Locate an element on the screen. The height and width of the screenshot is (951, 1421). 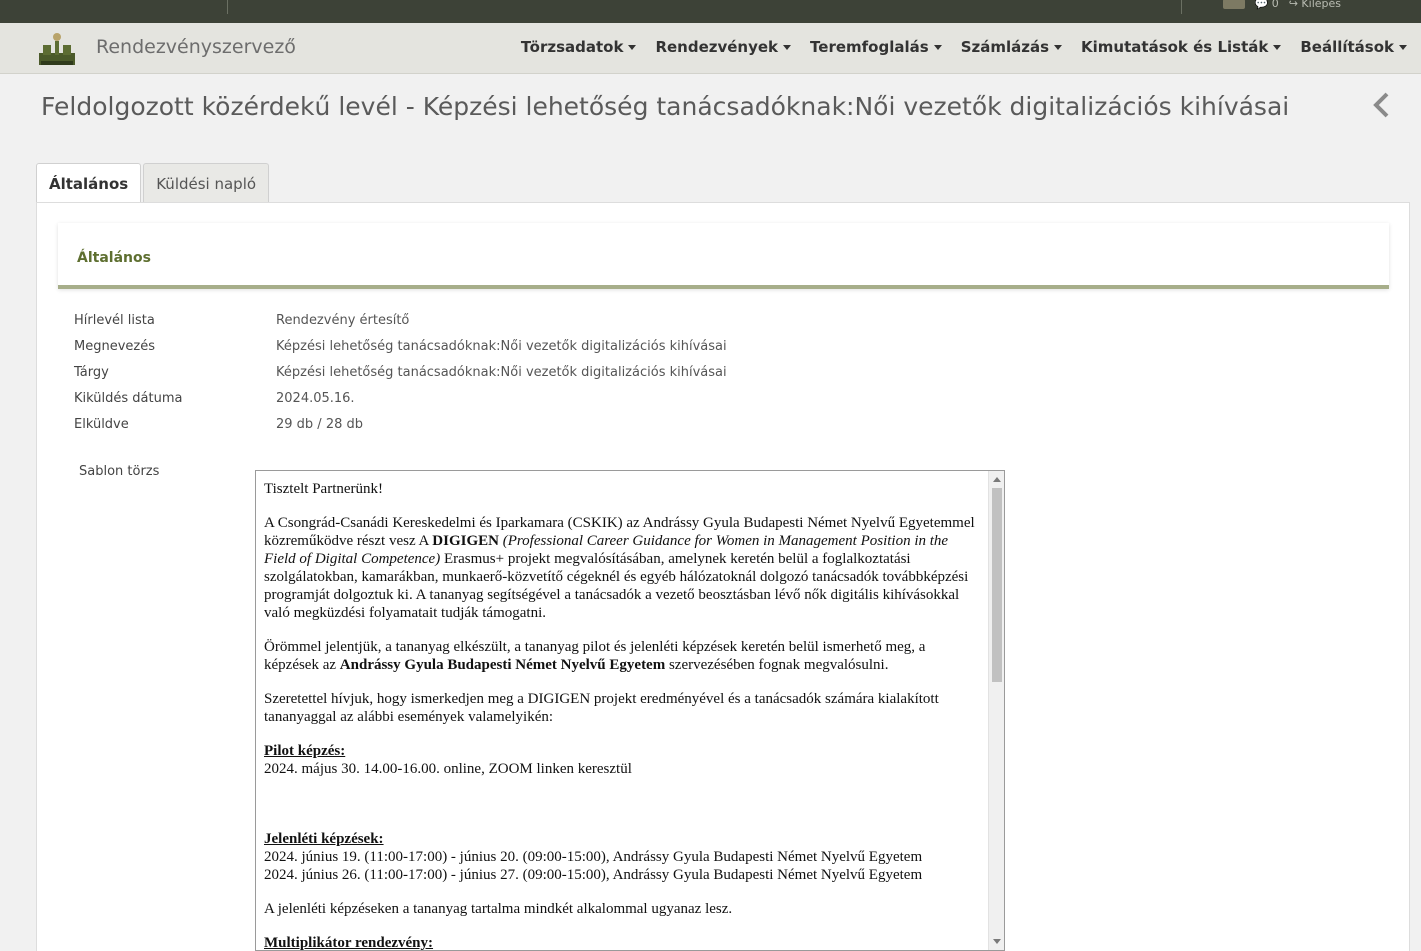
menu-label: Rendezvények is located at coordinates (717, 47).